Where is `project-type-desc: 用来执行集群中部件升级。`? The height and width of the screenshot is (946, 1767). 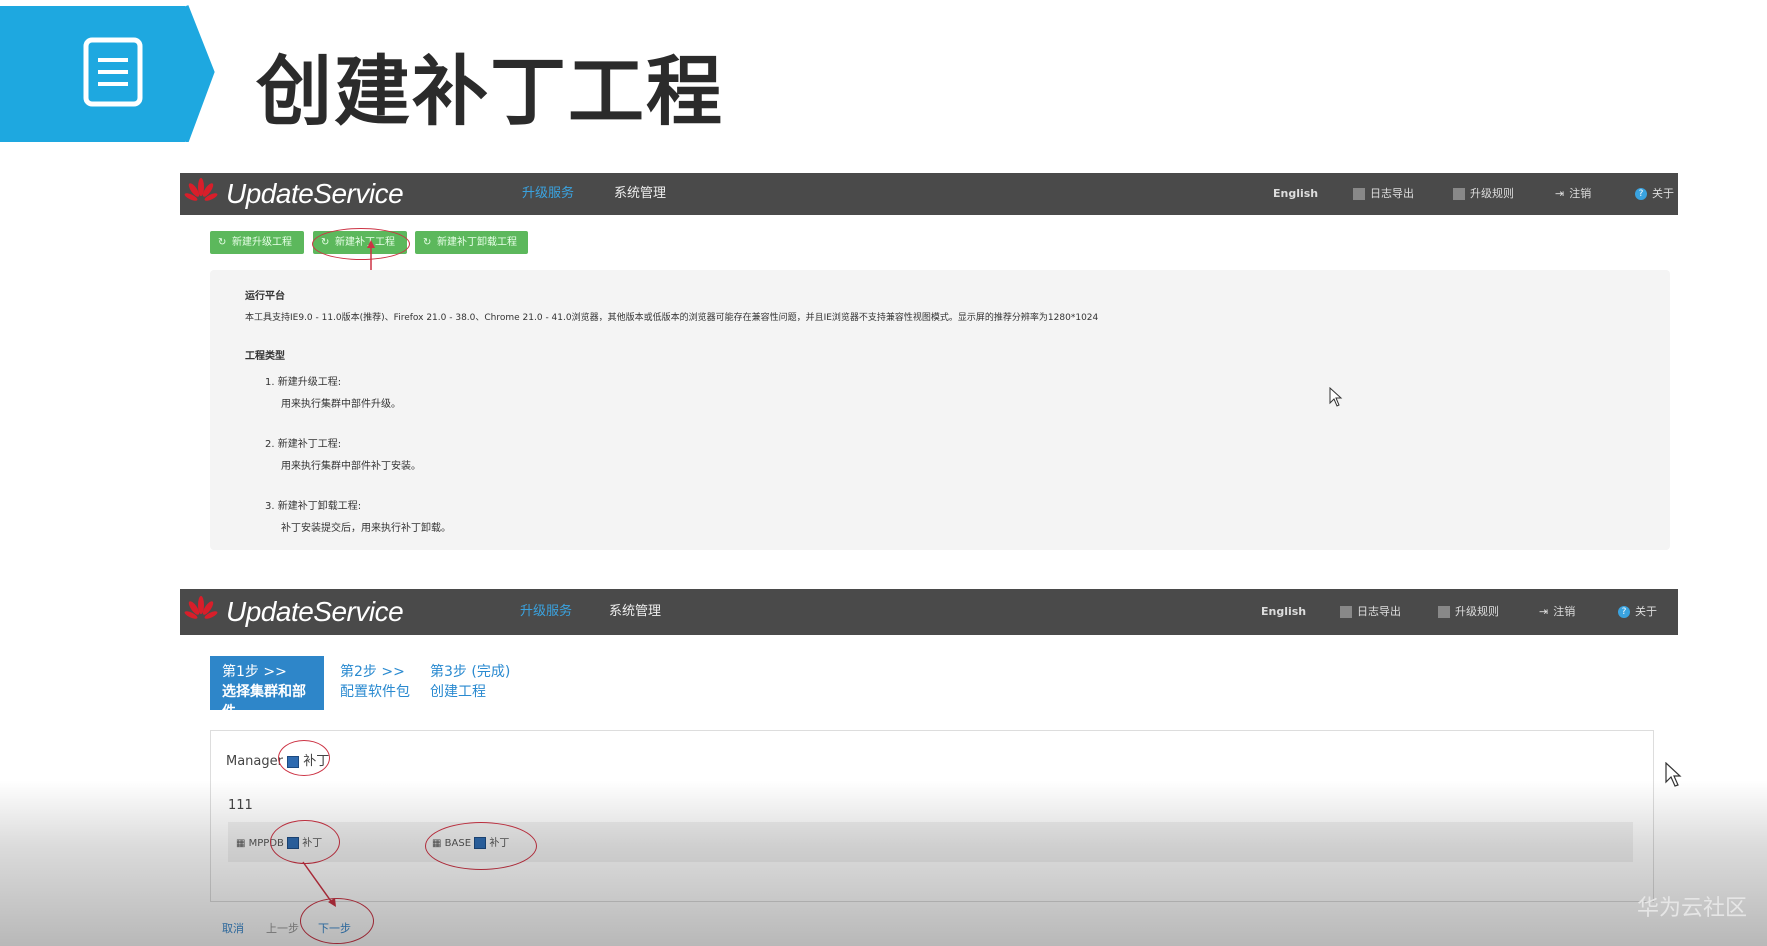 project-type-desc: 用来执行集群中部件升级。 is located at coordinates (341, 404).